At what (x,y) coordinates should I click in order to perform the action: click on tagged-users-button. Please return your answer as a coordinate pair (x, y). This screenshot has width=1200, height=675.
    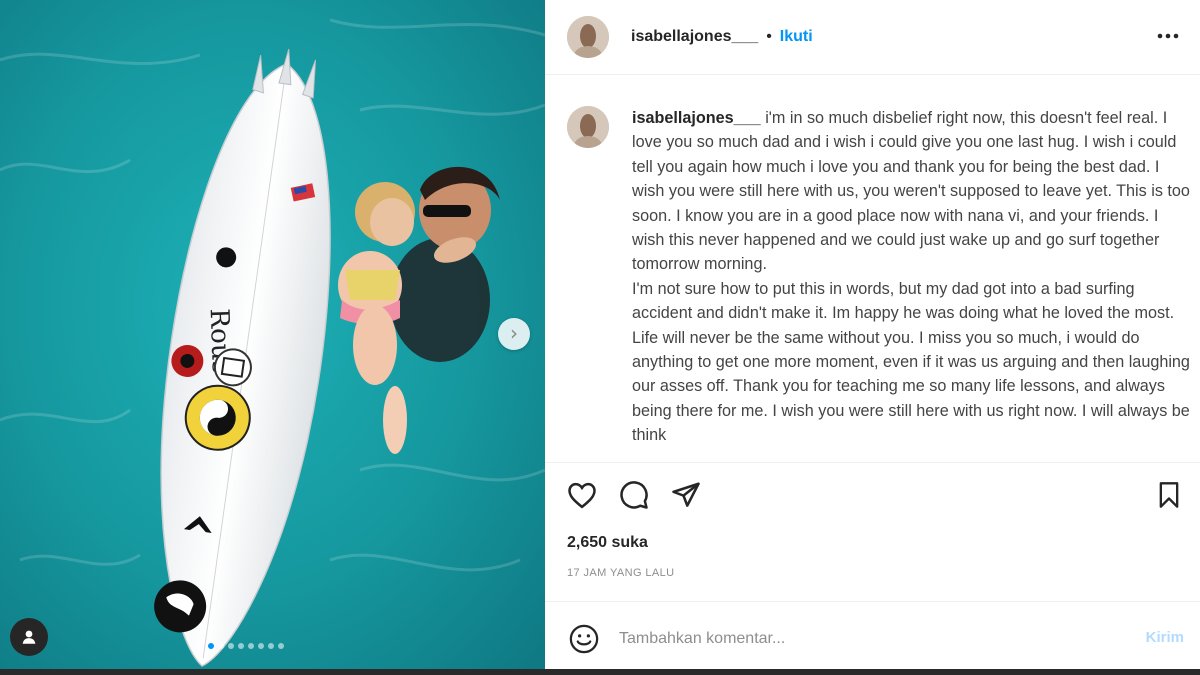
    Looking at the image, I should click on (29, 637).